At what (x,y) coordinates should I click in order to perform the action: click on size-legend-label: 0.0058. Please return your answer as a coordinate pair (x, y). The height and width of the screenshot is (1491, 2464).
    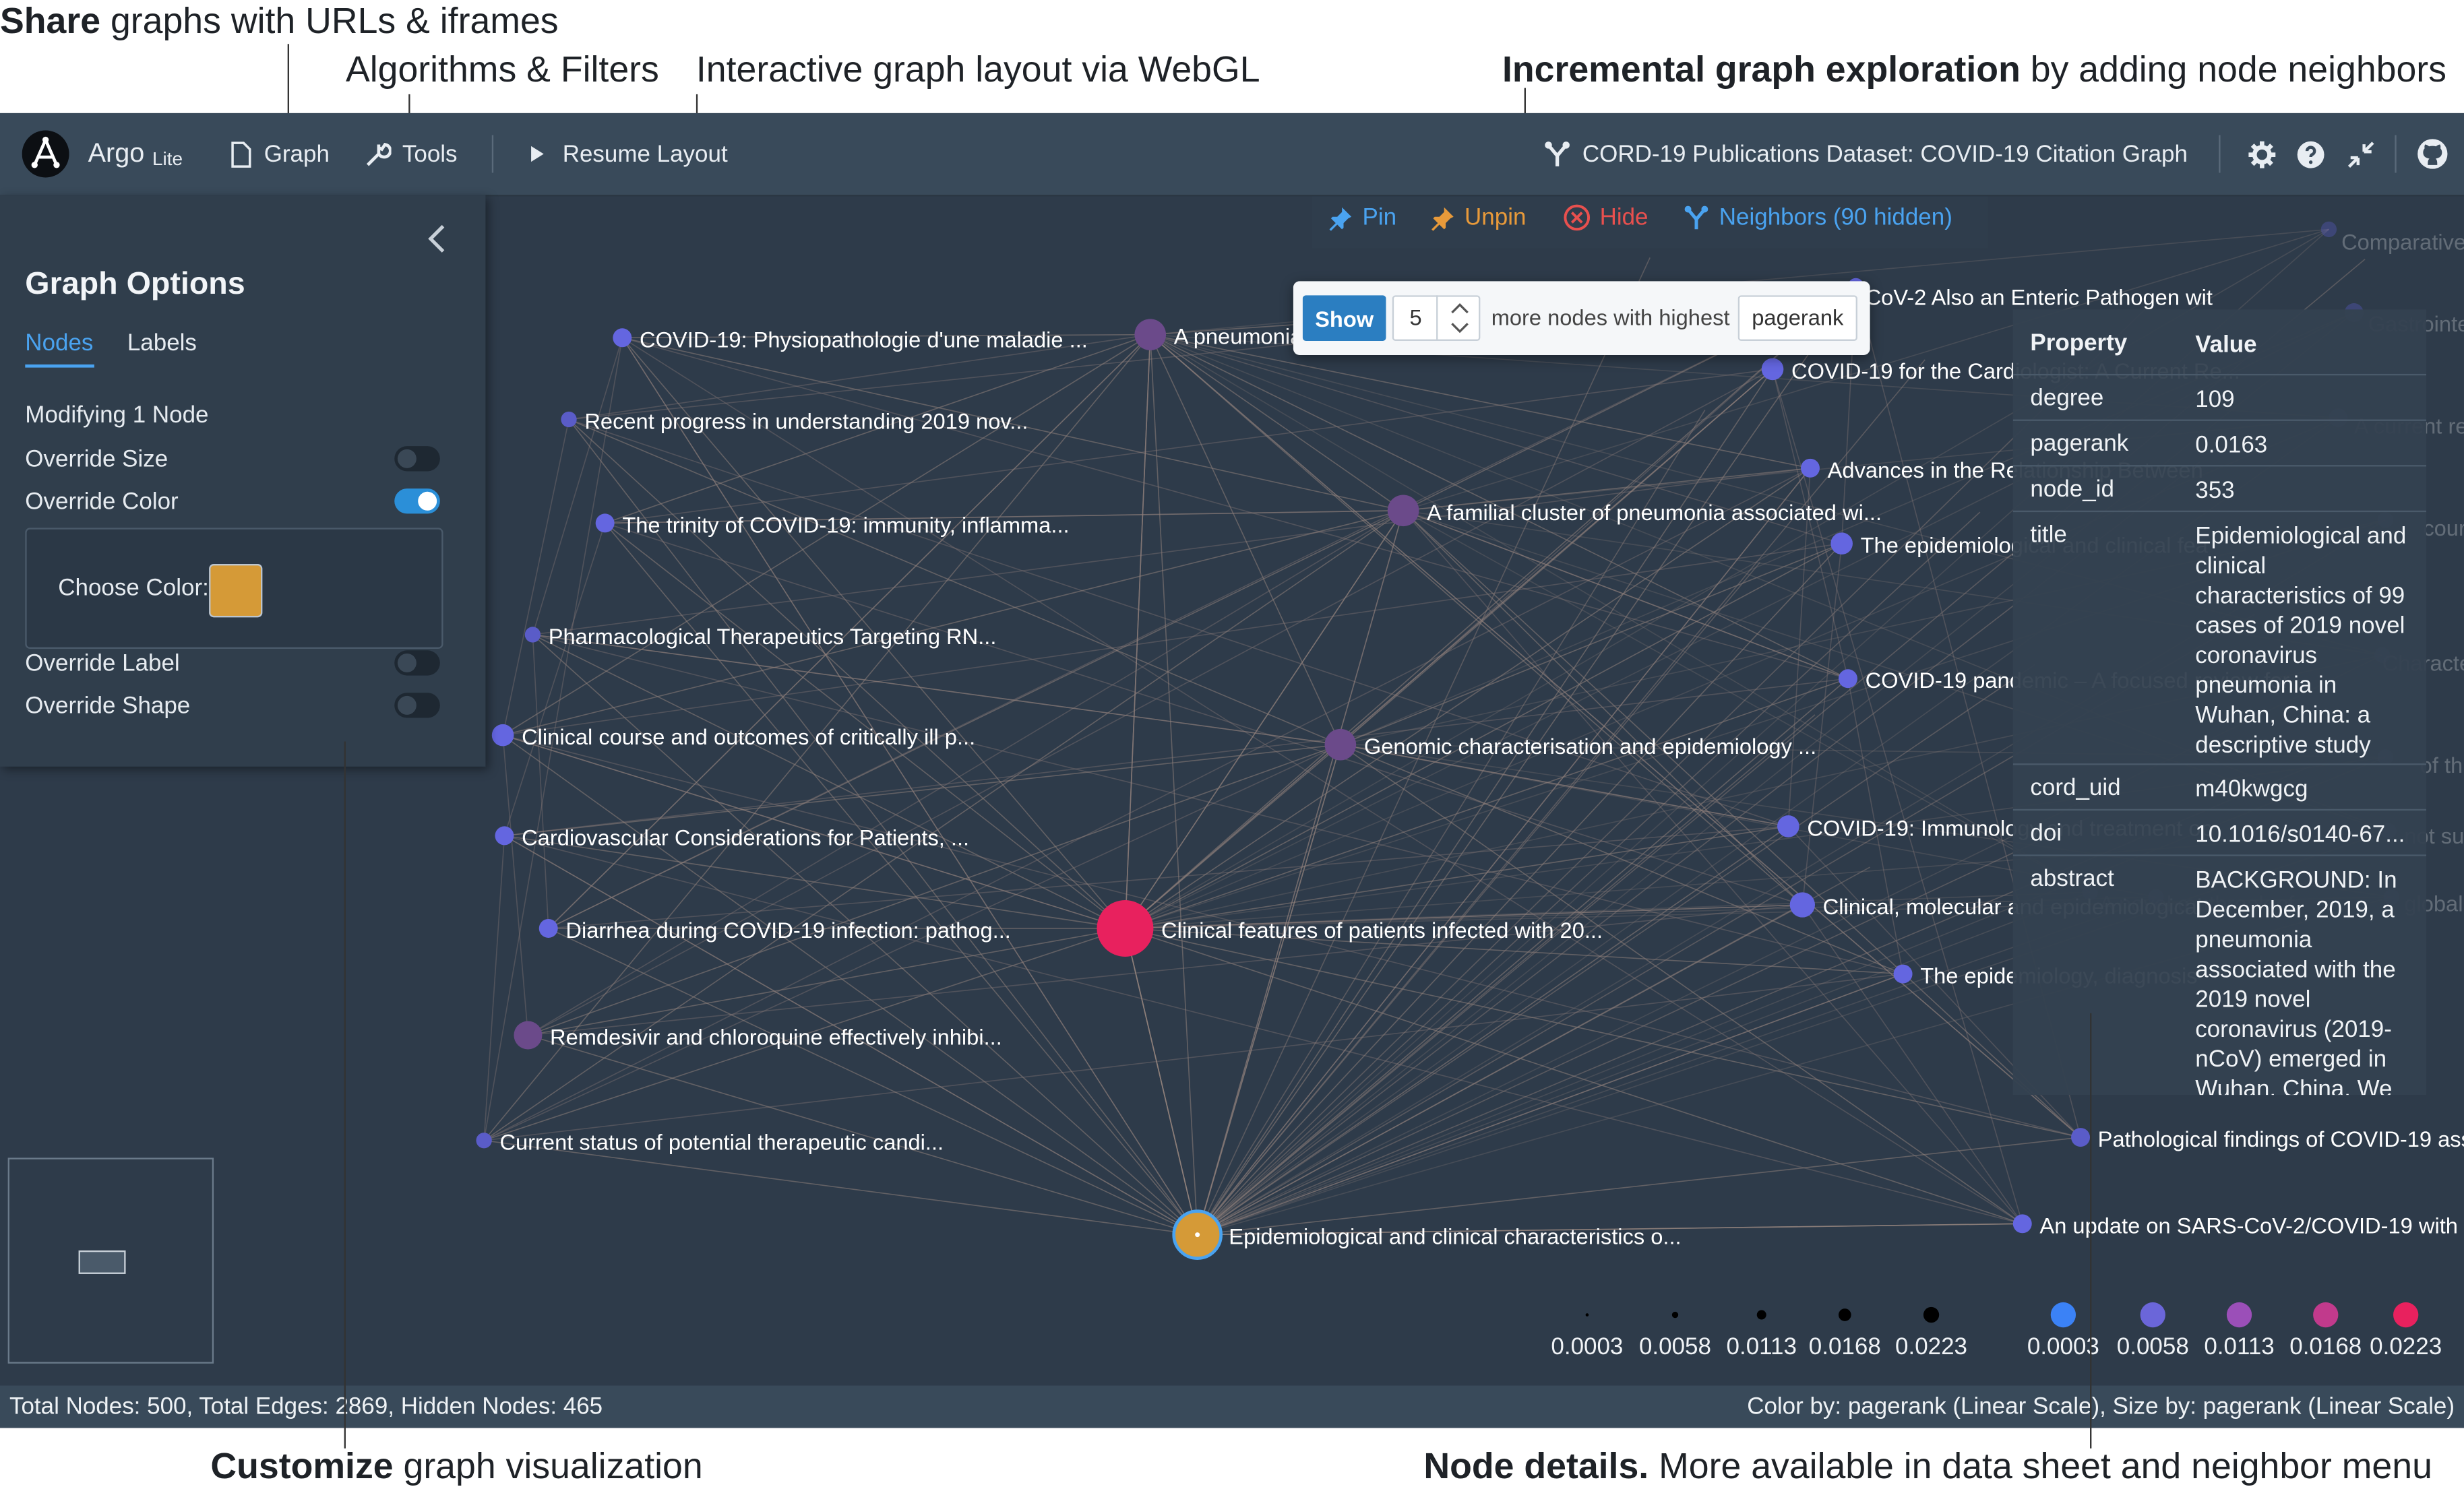
    Looking at the image, I should click on (1675, 1347).